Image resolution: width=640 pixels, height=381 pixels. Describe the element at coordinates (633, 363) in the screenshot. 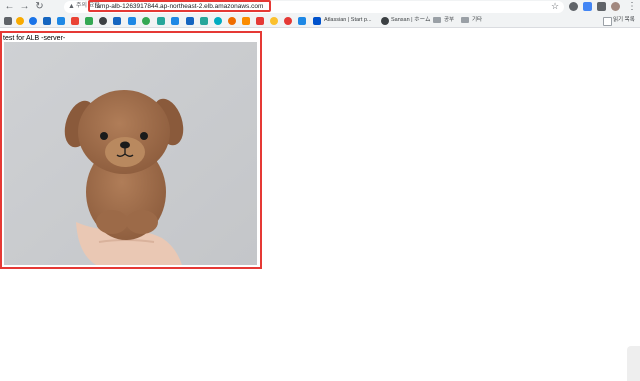

I see `side-panel-tab` at that location.